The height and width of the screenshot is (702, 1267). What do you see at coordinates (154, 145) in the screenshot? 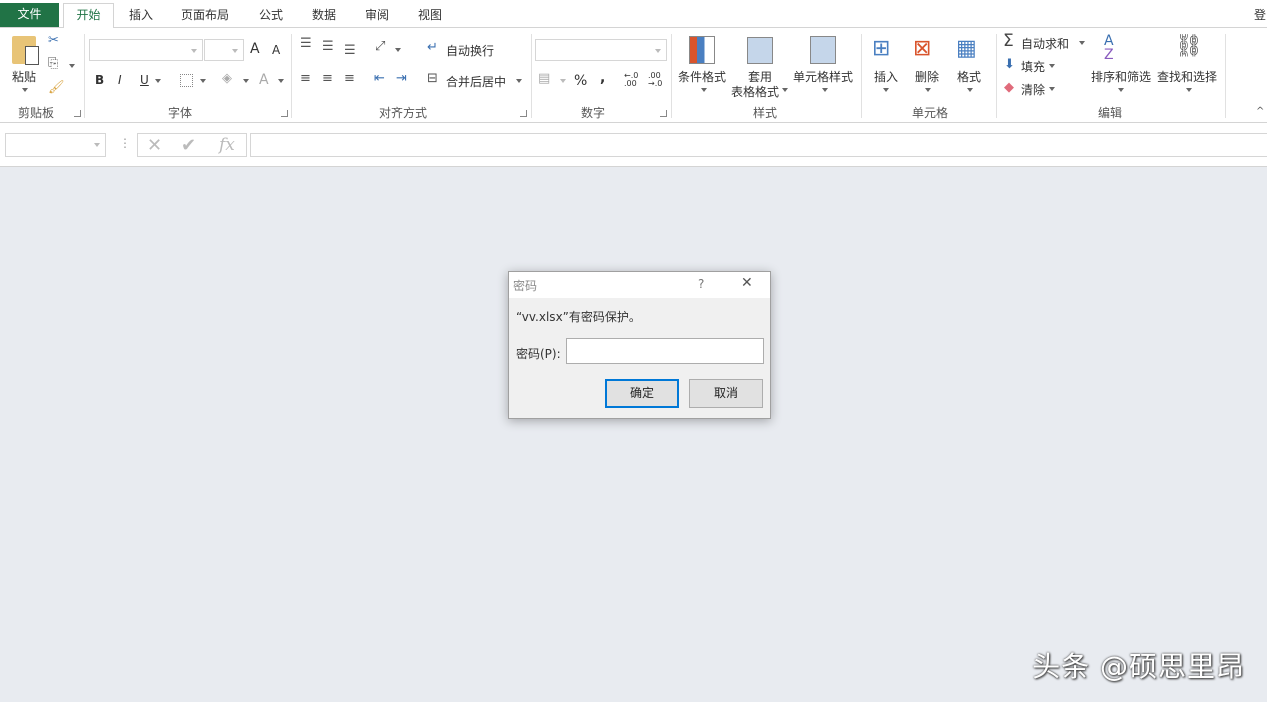
I see `cancel-entry-button: ✕` at bounding box center [154, 145].